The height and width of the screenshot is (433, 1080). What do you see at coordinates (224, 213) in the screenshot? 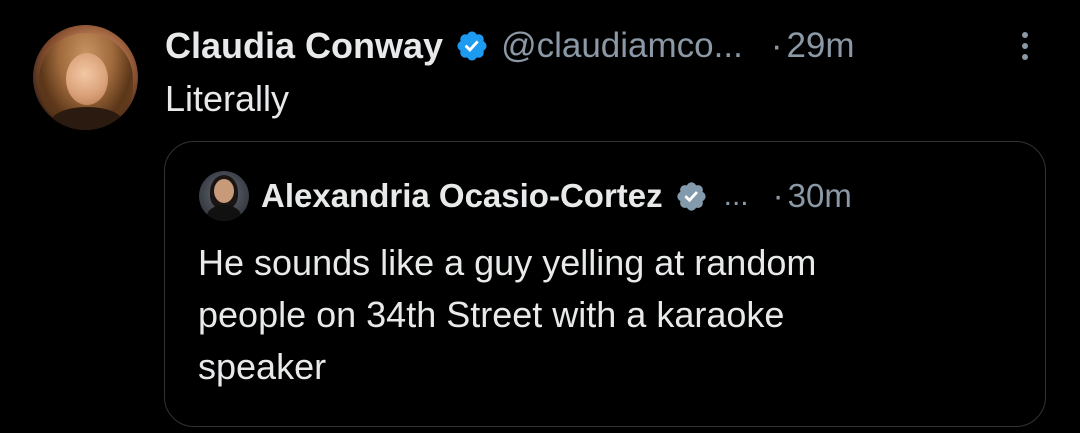
I see `quoted-avatar-body` at bounding box center [224, 213].